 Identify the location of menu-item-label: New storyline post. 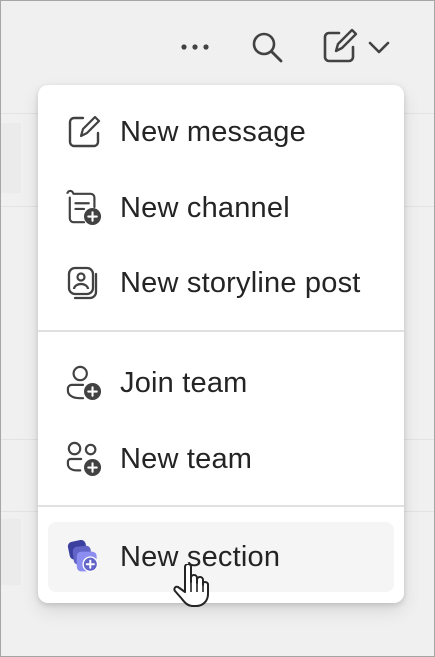
(240, 282).